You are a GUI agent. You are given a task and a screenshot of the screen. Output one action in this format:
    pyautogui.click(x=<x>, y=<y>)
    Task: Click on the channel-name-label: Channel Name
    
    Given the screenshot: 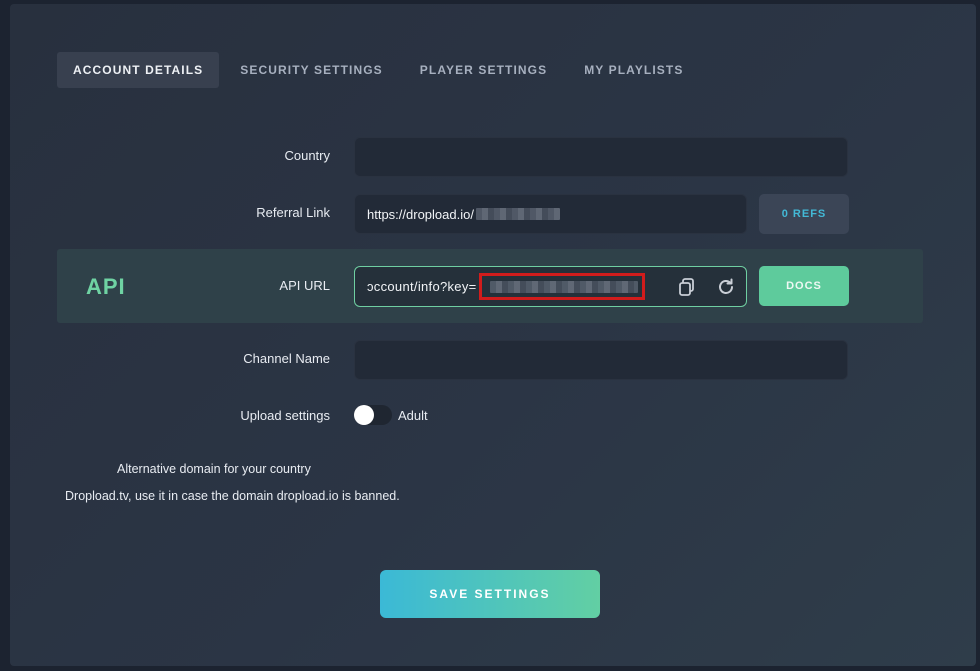 What is the action you would take?
    pyautogui.click(x=286, y=358)
    